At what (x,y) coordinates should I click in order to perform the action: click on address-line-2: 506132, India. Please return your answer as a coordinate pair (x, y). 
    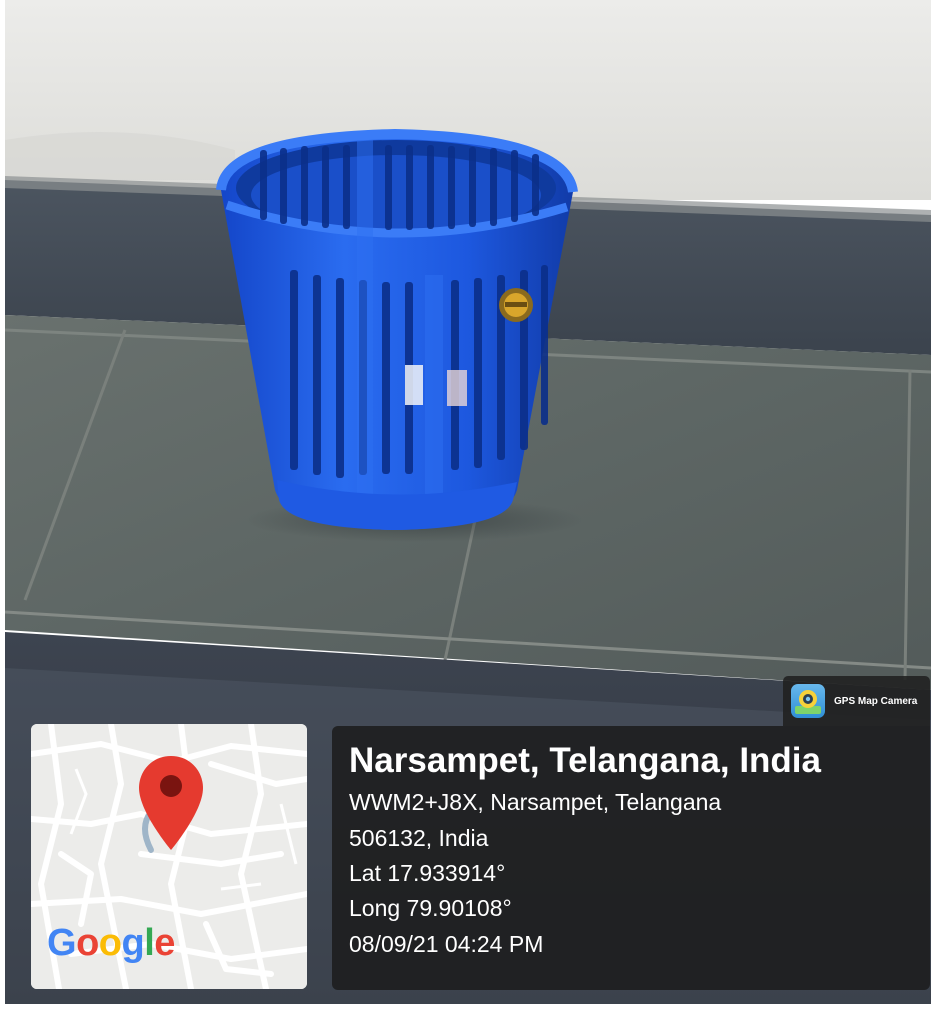
    Looking at the image, I should click on (419, 837).